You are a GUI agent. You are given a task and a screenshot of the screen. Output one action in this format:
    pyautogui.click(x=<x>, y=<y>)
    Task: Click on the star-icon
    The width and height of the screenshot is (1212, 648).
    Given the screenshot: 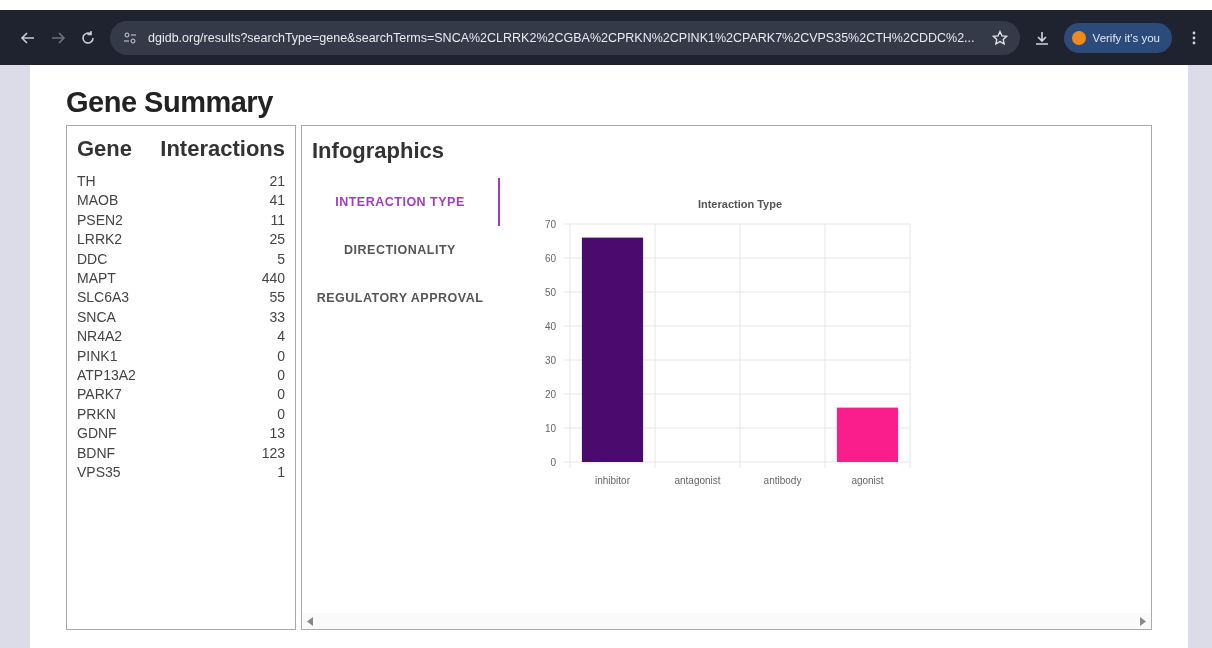 What is the action you would take?
    pyautogui.click(x=999, y=37)
    